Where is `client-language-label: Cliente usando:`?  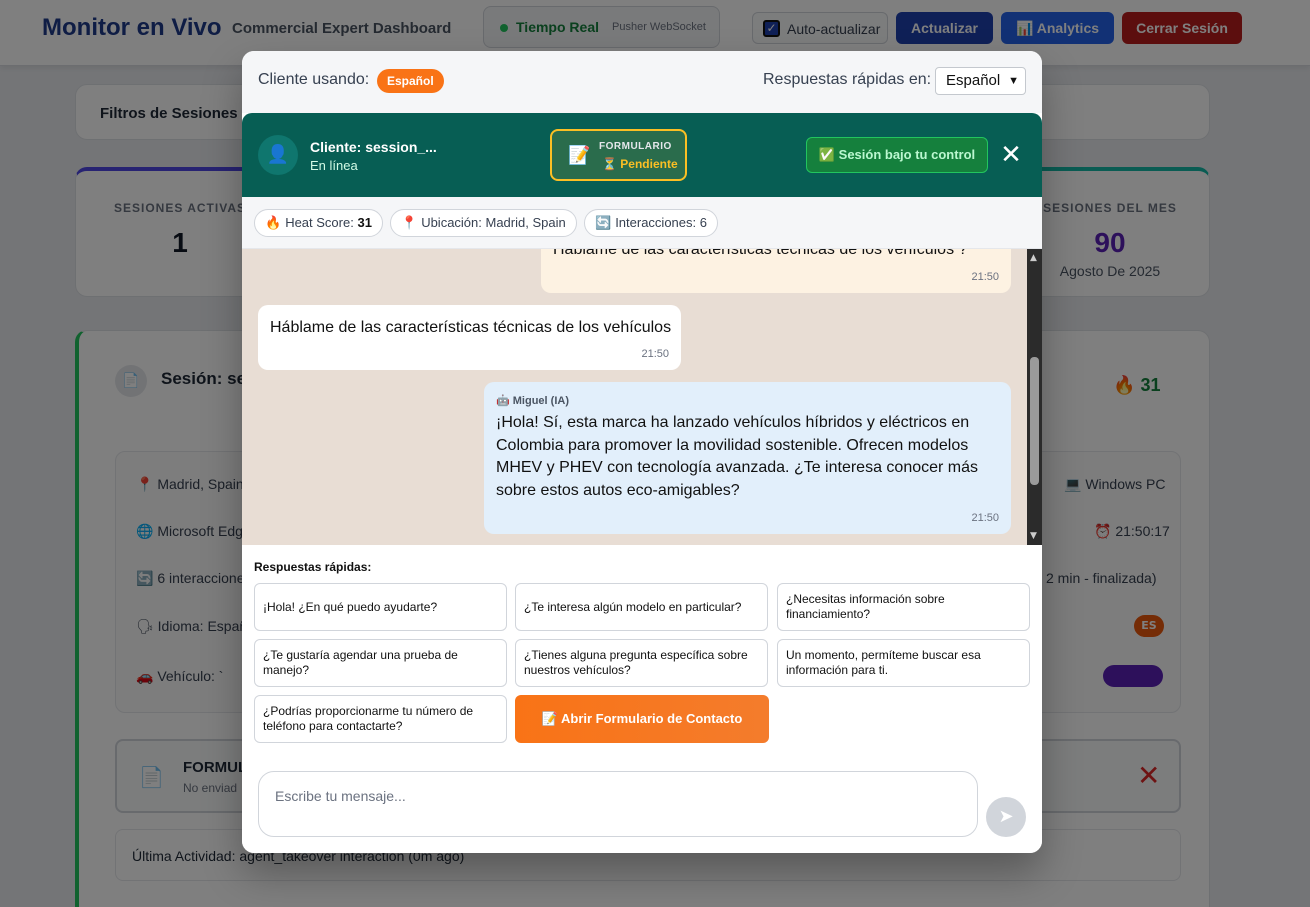
client-language-label: Cliente usando: is located at coordinates (314, 79).